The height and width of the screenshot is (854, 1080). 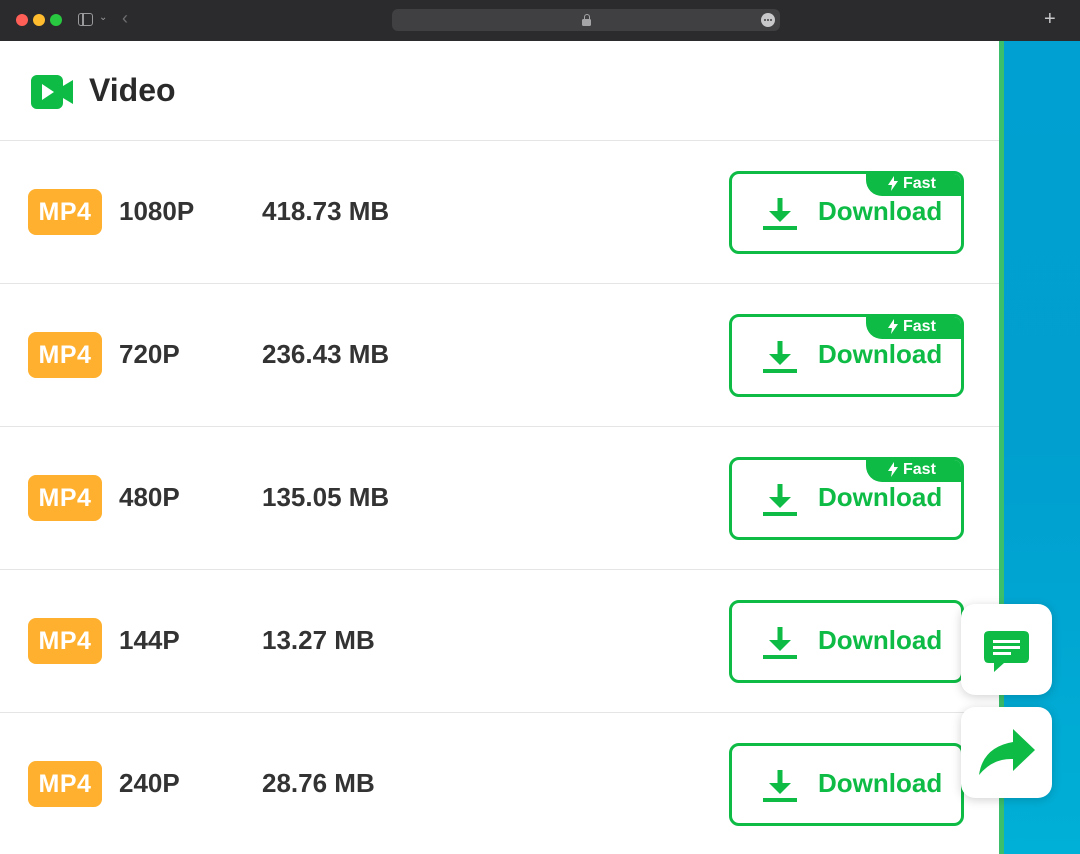 What do you see at coordinates (125, 18) in the screenshot?
I see `back-icon: ‹` at bounding box center [125, 18].